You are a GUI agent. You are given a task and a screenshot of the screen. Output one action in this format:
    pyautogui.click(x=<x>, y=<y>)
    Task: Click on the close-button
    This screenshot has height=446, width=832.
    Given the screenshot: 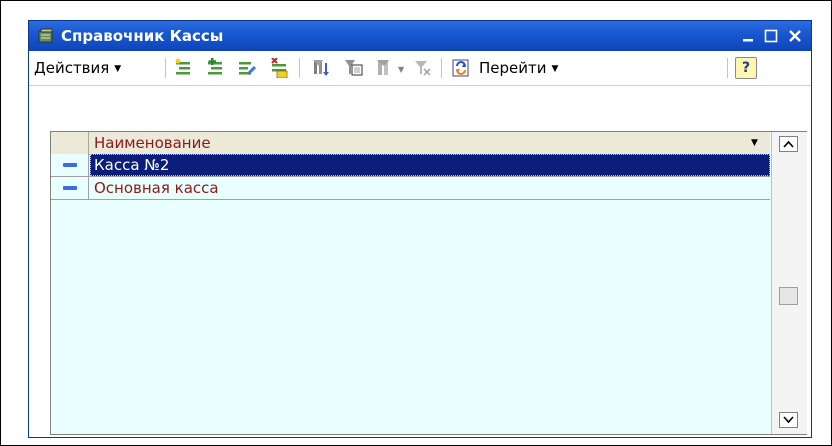 What is the action you would take?
    pyautogui.click(x=795, y=36)
    